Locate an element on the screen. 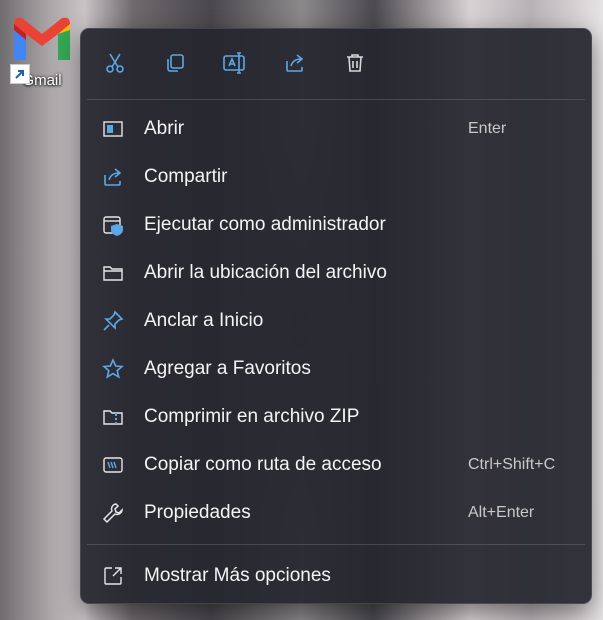 The width and height of the screenshot is (603, 620). menu-item-label: Abrir la ubicación del archivo is located at coordinates (265, 272).